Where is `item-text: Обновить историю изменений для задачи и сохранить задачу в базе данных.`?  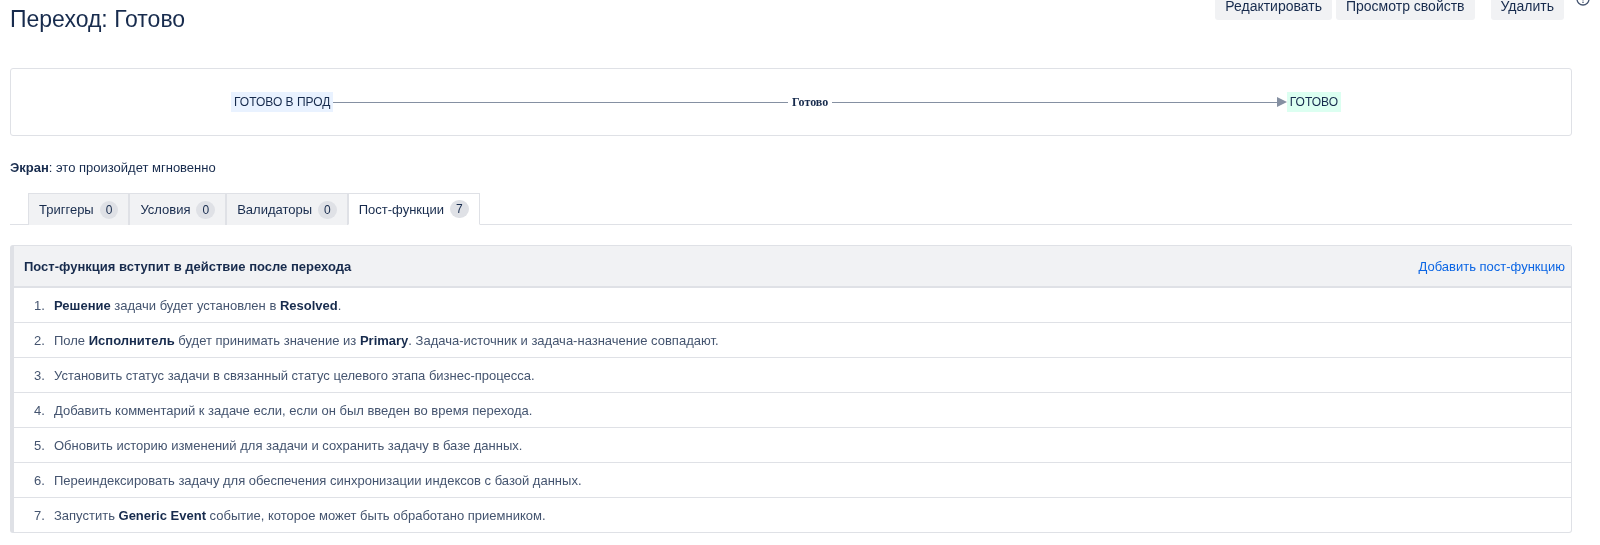
item-text: Обновить историю изменений для задачи и сохранить задачу в базе данных. is located at coordinates (288, 445).